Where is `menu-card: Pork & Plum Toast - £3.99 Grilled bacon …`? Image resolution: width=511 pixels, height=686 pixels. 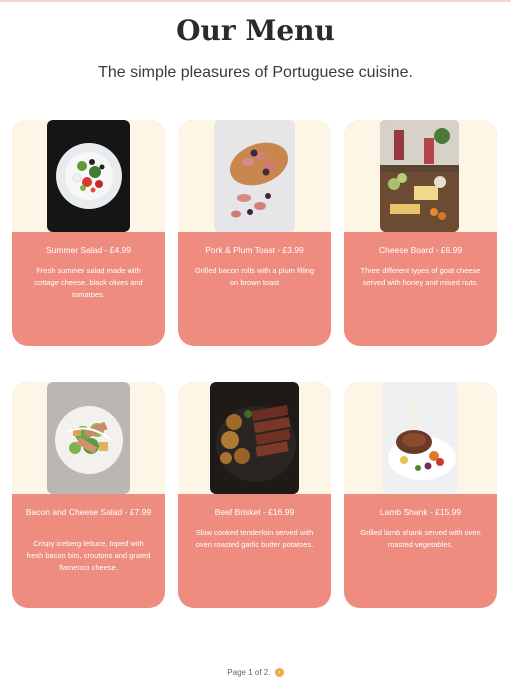
menu-card: Pork & Plum Toast - £3.99 Grilled bacon … is located at coordinates (254, 233).